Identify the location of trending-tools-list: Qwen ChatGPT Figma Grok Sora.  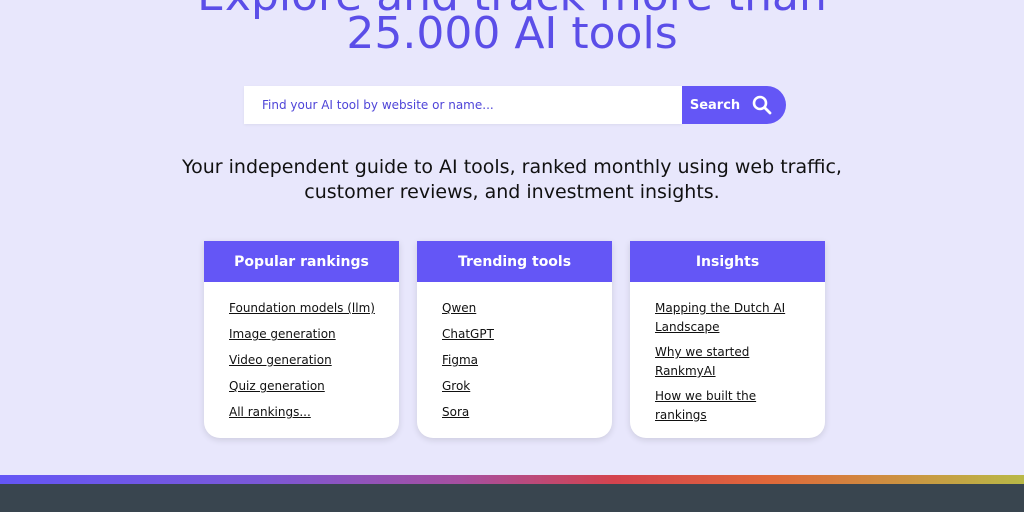
(514, 351).